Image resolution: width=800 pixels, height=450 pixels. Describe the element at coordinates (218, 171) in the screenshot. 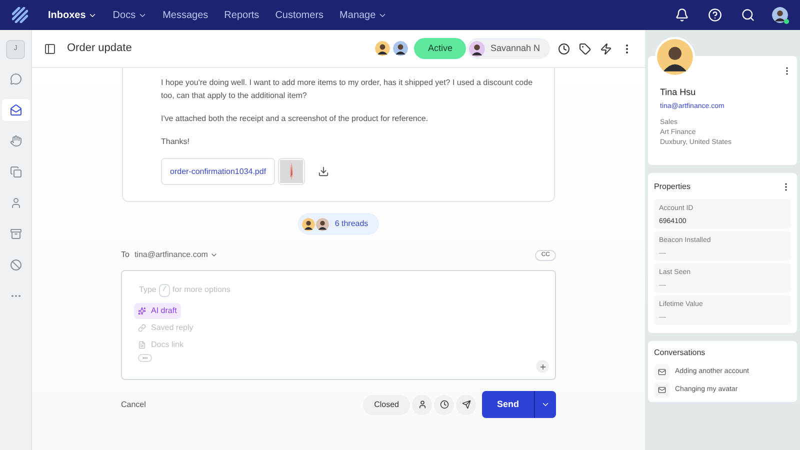

I see `attachment-link: order-confirmation1034.pdf` at that location.